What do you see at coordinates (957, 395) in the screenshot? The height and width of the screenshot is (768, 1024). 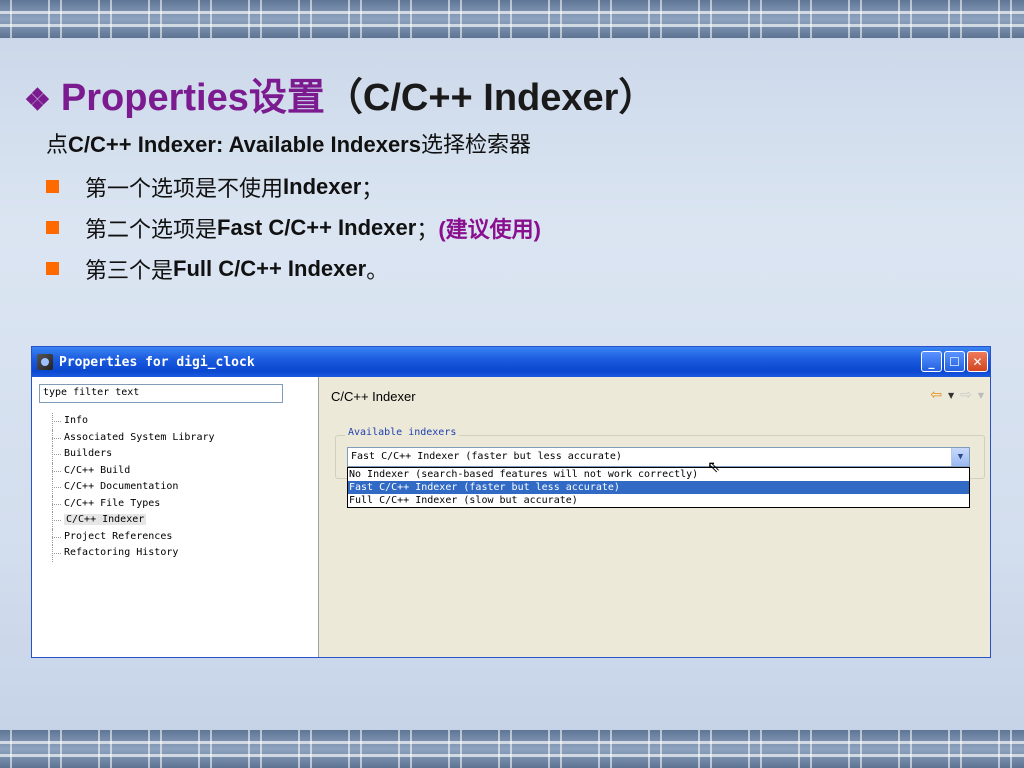 I see `history-nav: ⇦ ▼ ⇨ ▼` at bounding box center [957, 395].